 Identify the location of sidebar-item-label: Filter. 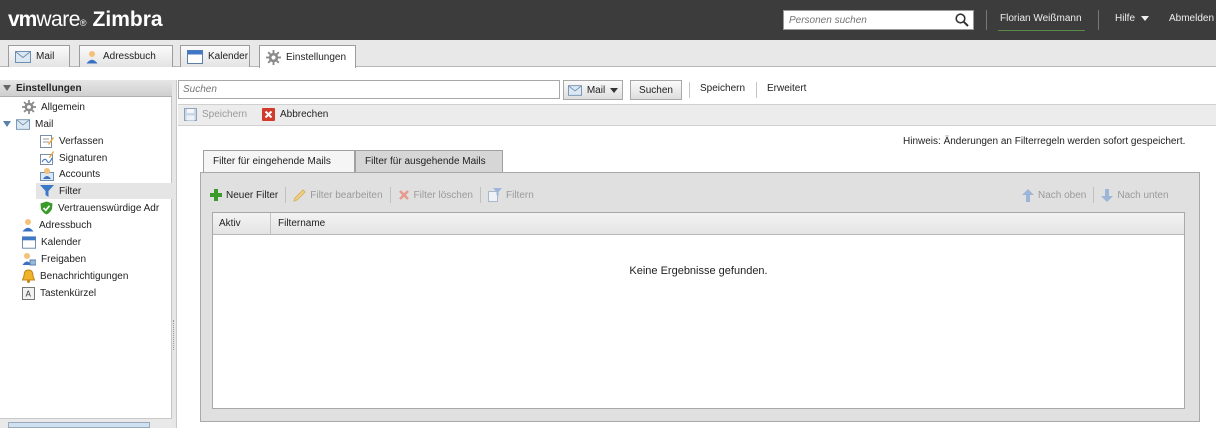
(70, 191).